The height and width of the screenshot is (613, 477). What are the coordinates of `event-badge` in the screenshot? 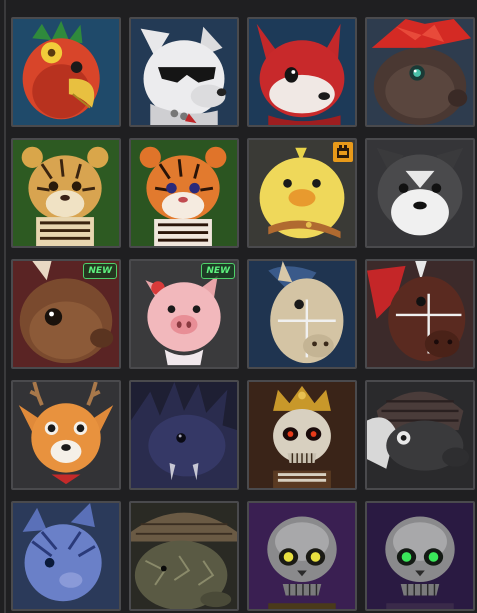 It's located at (343, 152).